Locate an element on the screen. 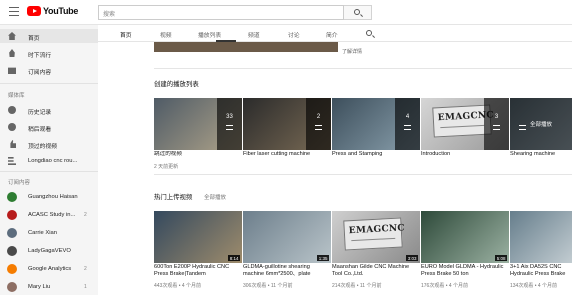  search-button is located at coordinates (358, 12).